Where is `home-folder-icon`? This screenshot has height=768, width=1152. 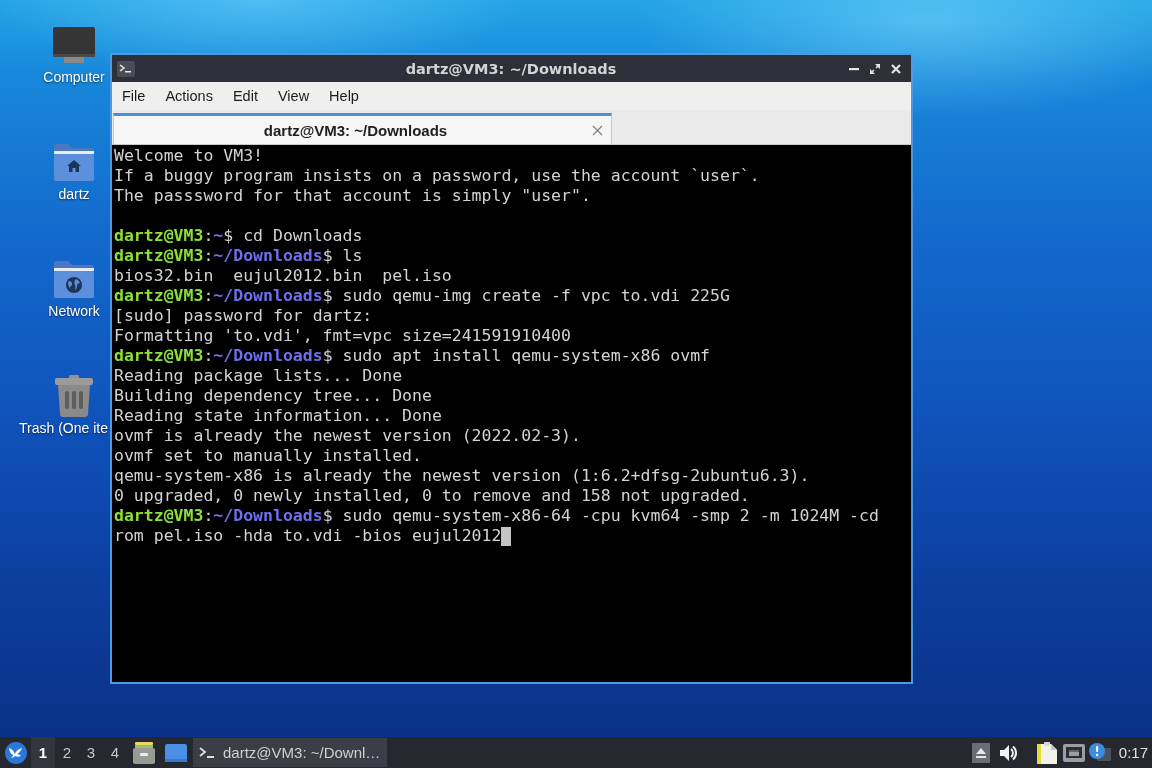
home-folder-icon is located at coordinates (74, 162).